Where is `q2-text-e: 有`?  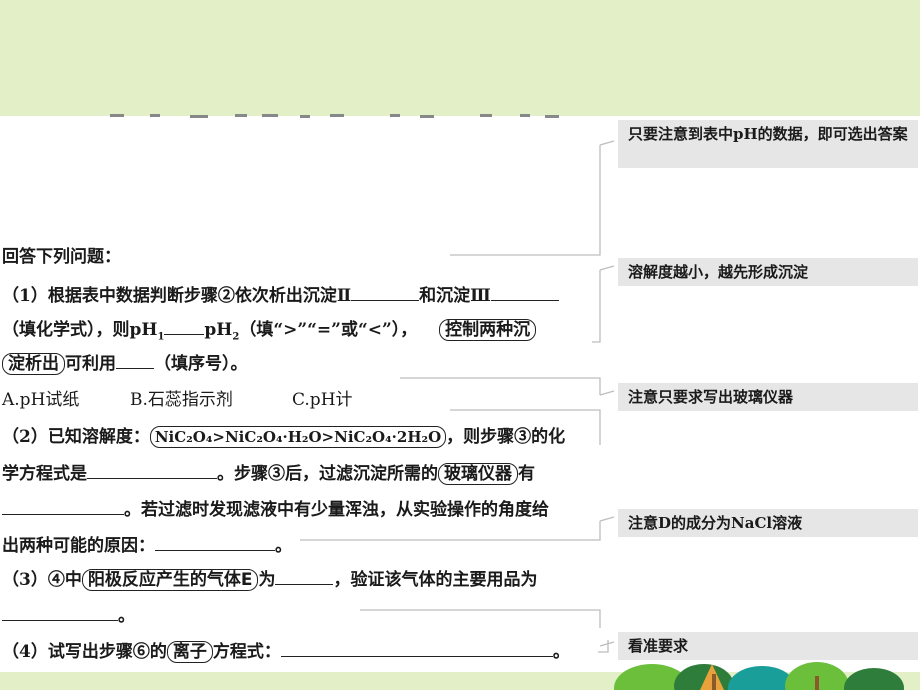
q2-text-e: 有 is located at coordinates (526, 474).